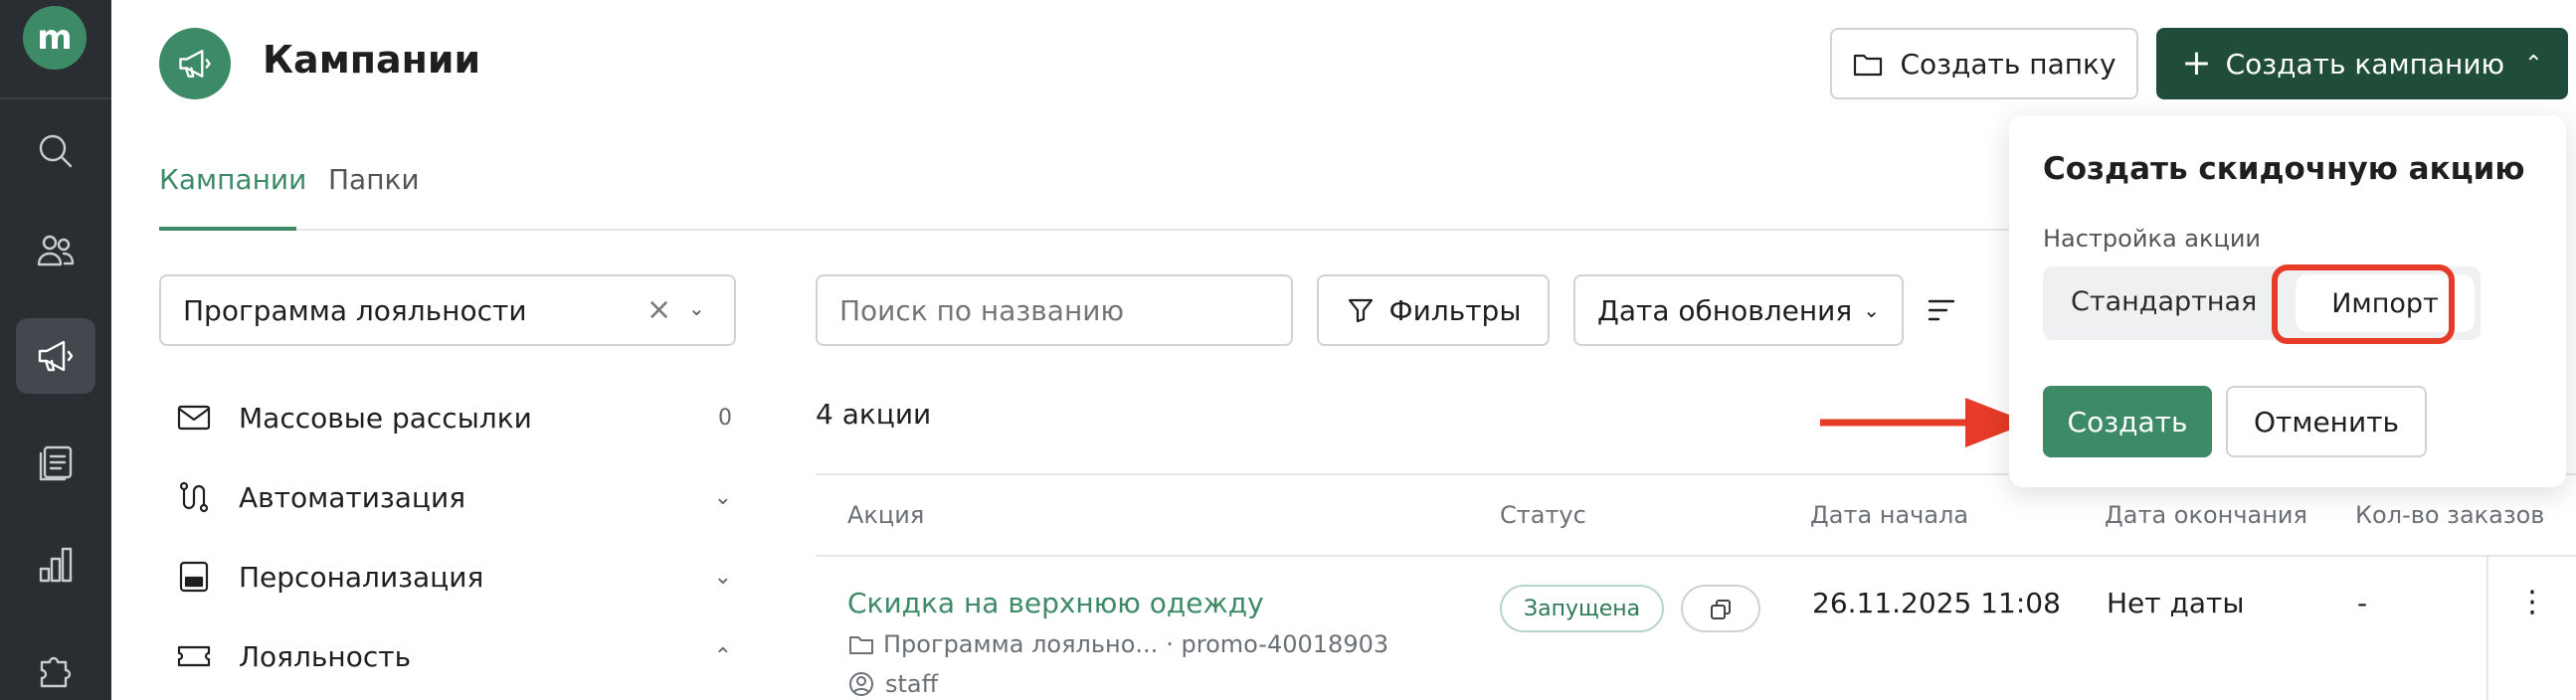 This screenshot has width=2576, height=700. I want to click on copy-button, so click(1720, 608).